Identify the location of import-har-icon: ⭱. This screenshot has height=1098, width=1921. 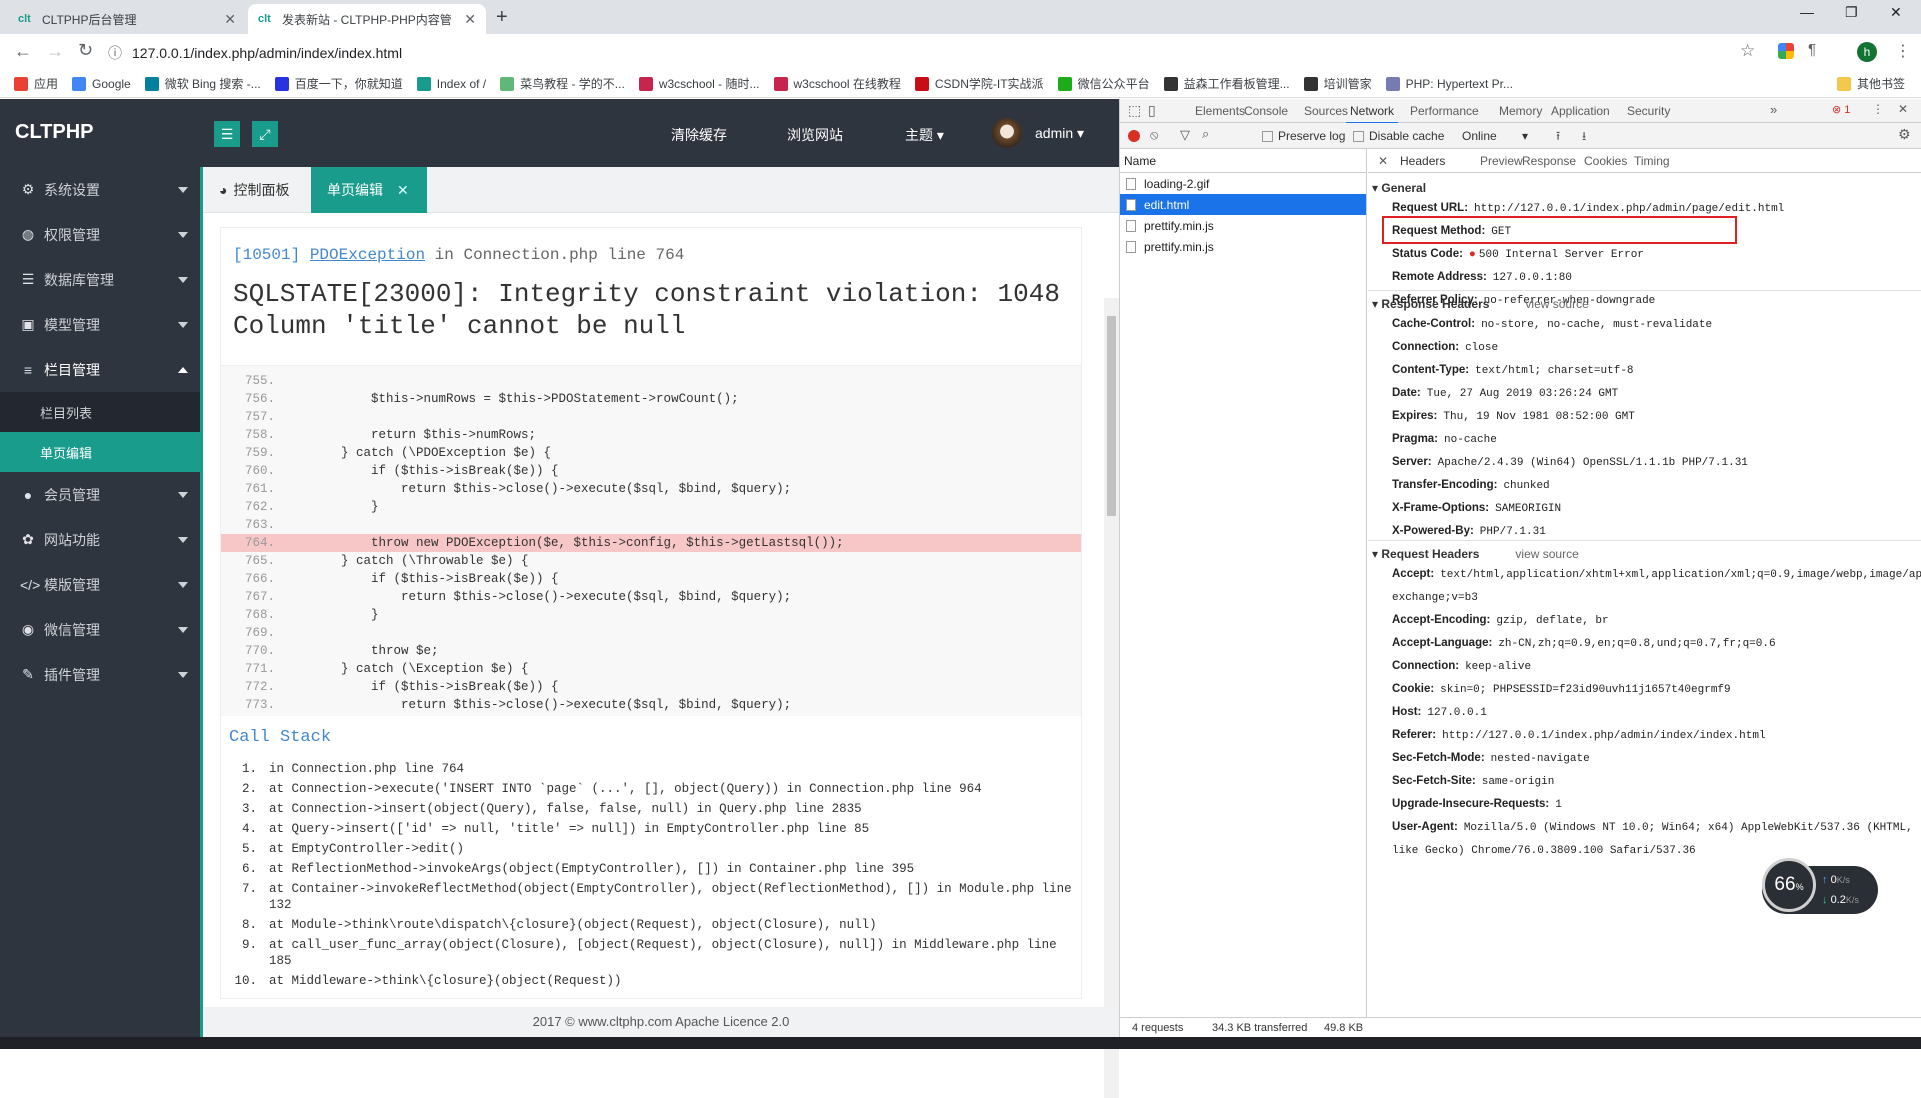
(1558, 137).